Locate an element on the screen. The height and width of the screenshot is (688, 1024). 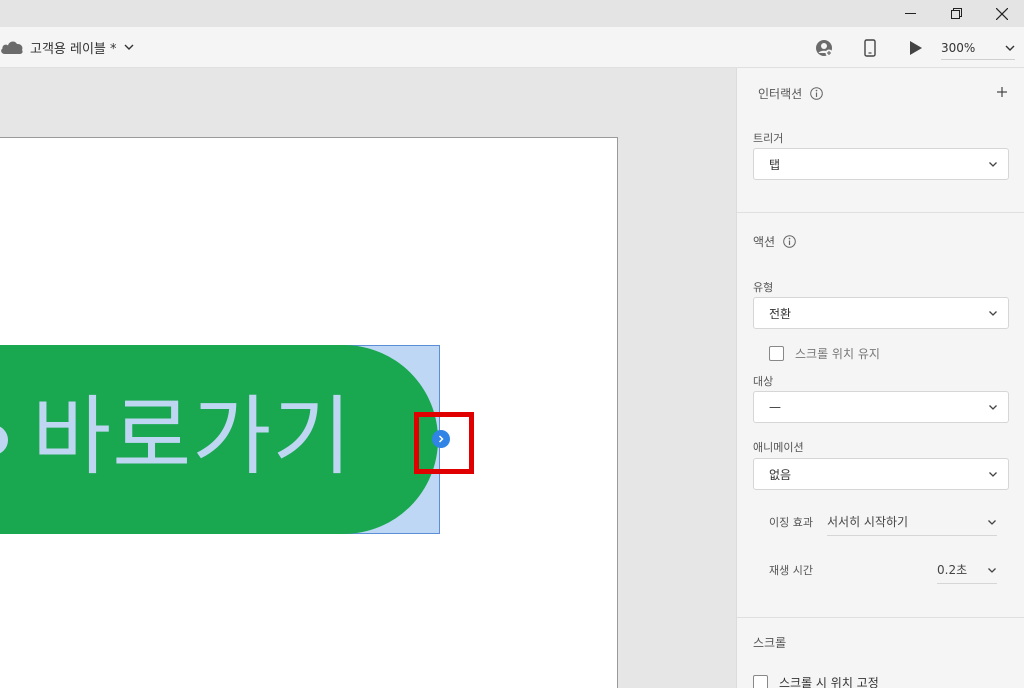
duration-label: 재생 시간 is located at coordinates (791, 570).